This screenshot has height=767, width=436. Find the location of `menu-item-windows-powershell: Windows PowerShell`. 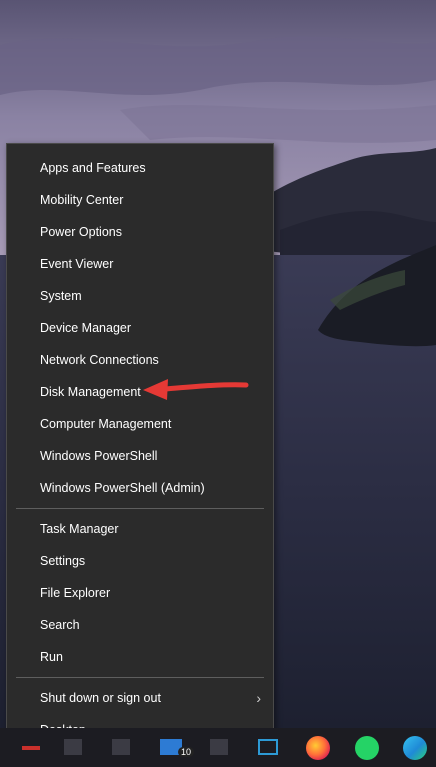

menu-item-windows-powershell: Windows PowerShell is located at coordinates (140, 456).